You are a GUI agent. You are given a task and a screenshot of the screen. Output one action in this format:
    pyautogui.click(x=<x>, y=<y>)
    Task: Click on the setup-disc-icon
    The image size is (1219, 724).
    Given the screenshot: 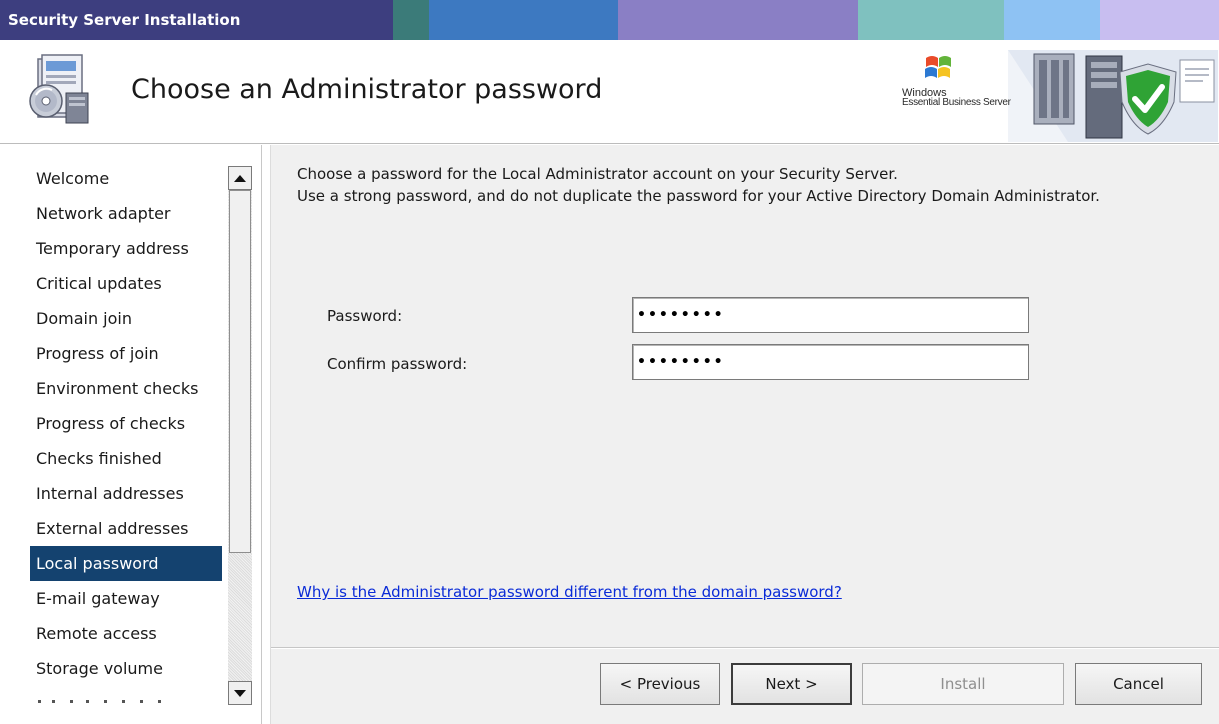 What is the action you would take?
    pyautogui.click(x=58, y=91)
    